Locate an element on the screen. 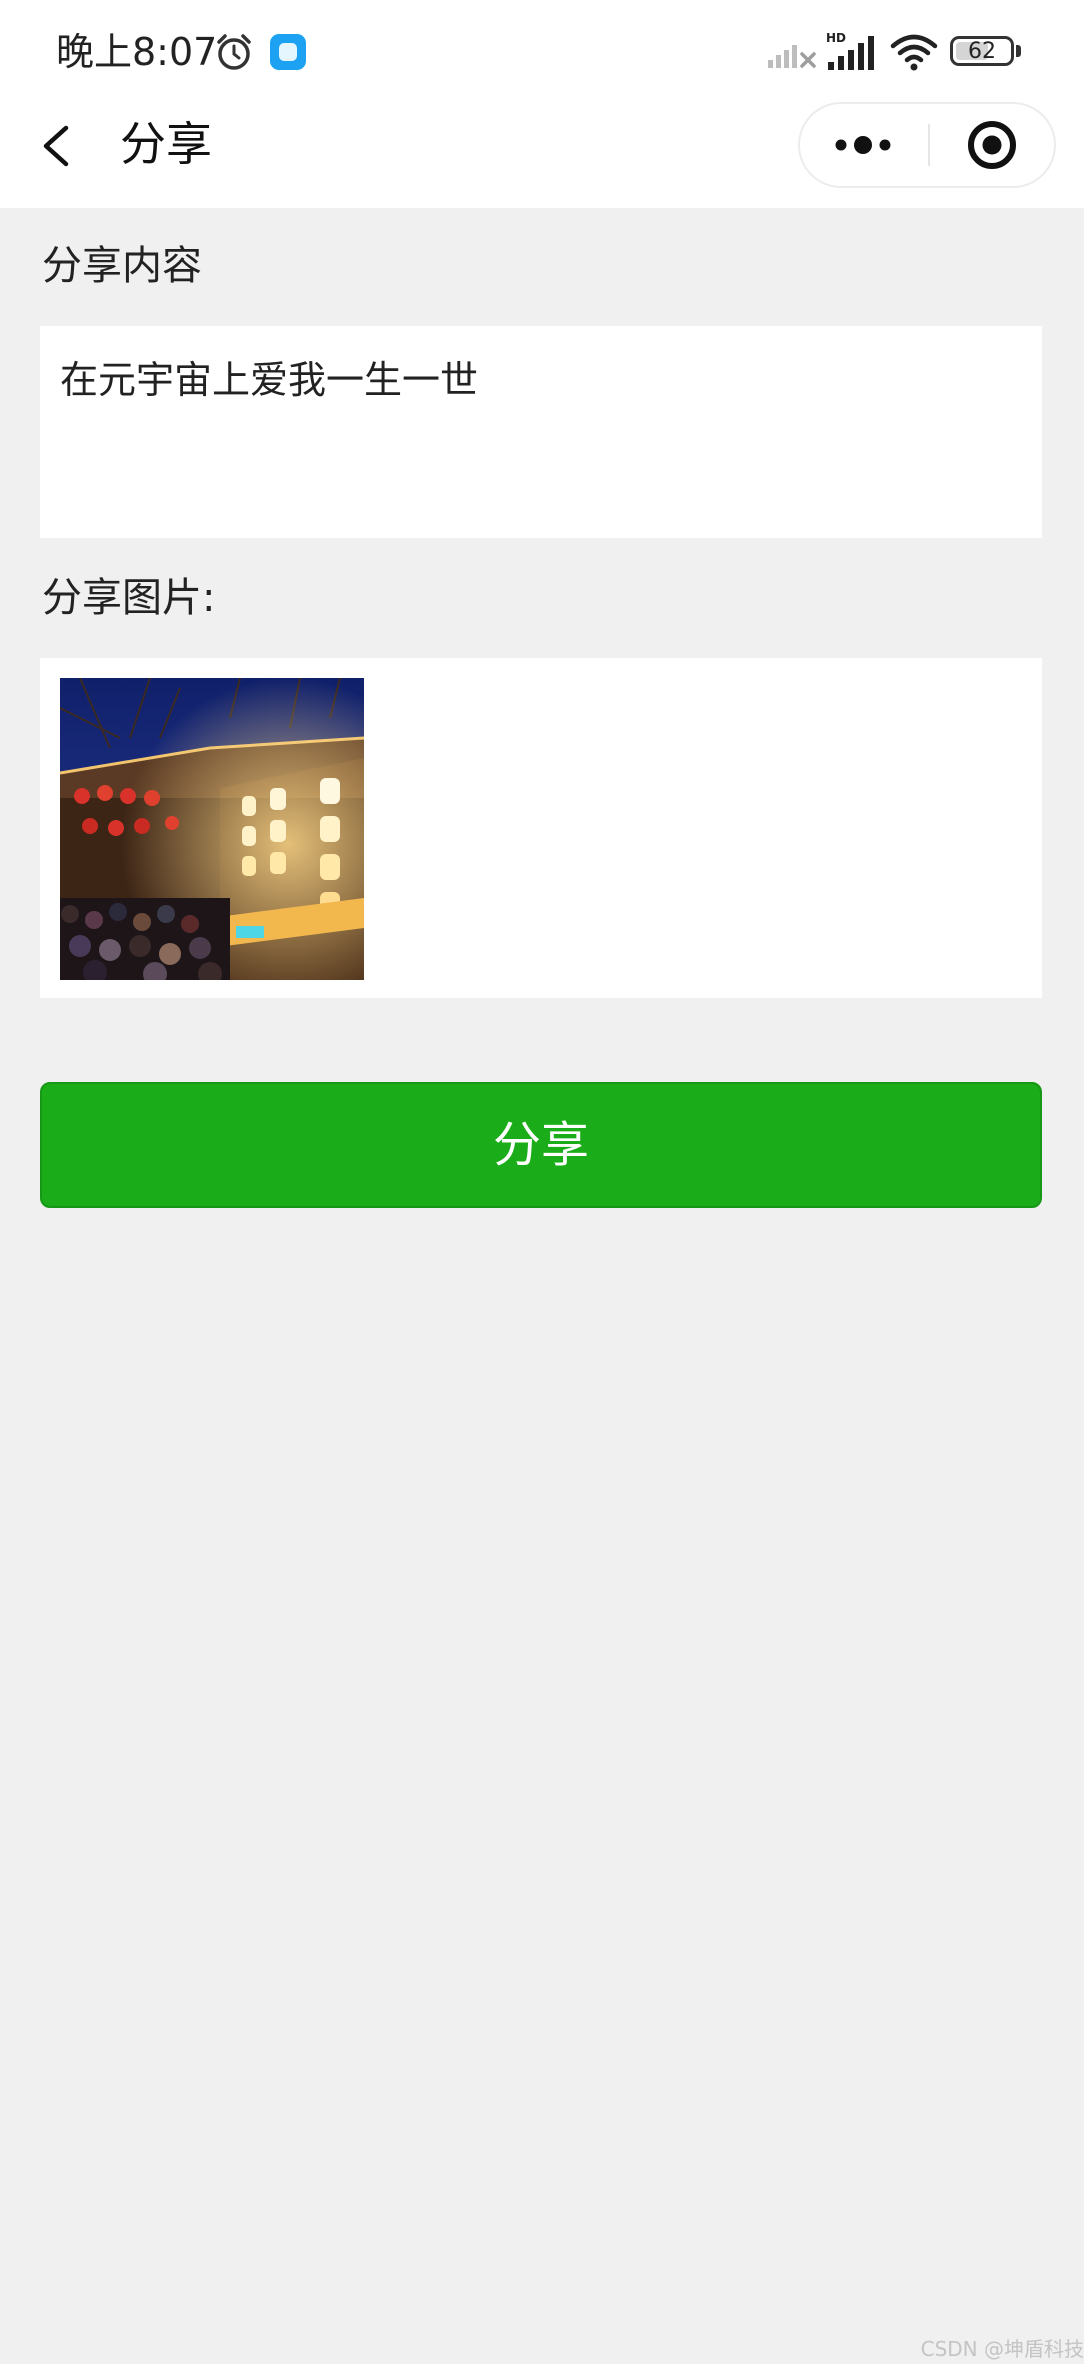 Image resolution: width=1084 pixels, height=2364 pixels. share-content-label: 分享内容 is located at coordinates (122, 266).